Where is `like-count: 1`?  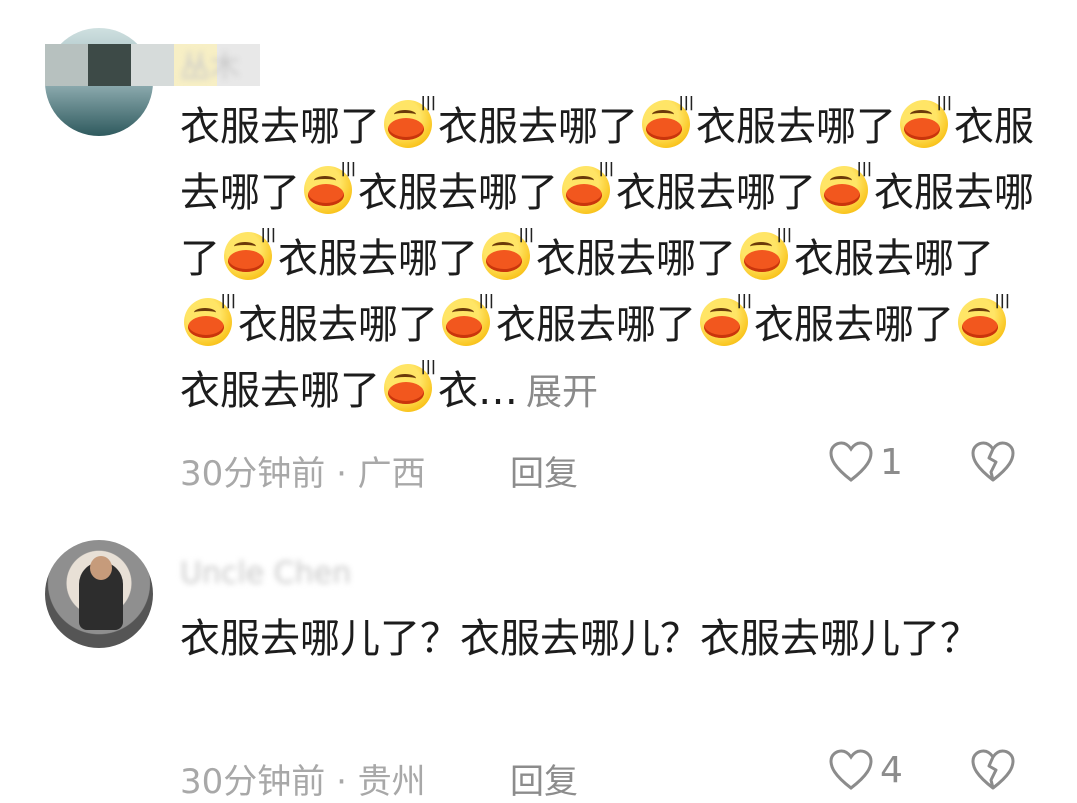 like-count: 1 is located at coordinates (891, 462).